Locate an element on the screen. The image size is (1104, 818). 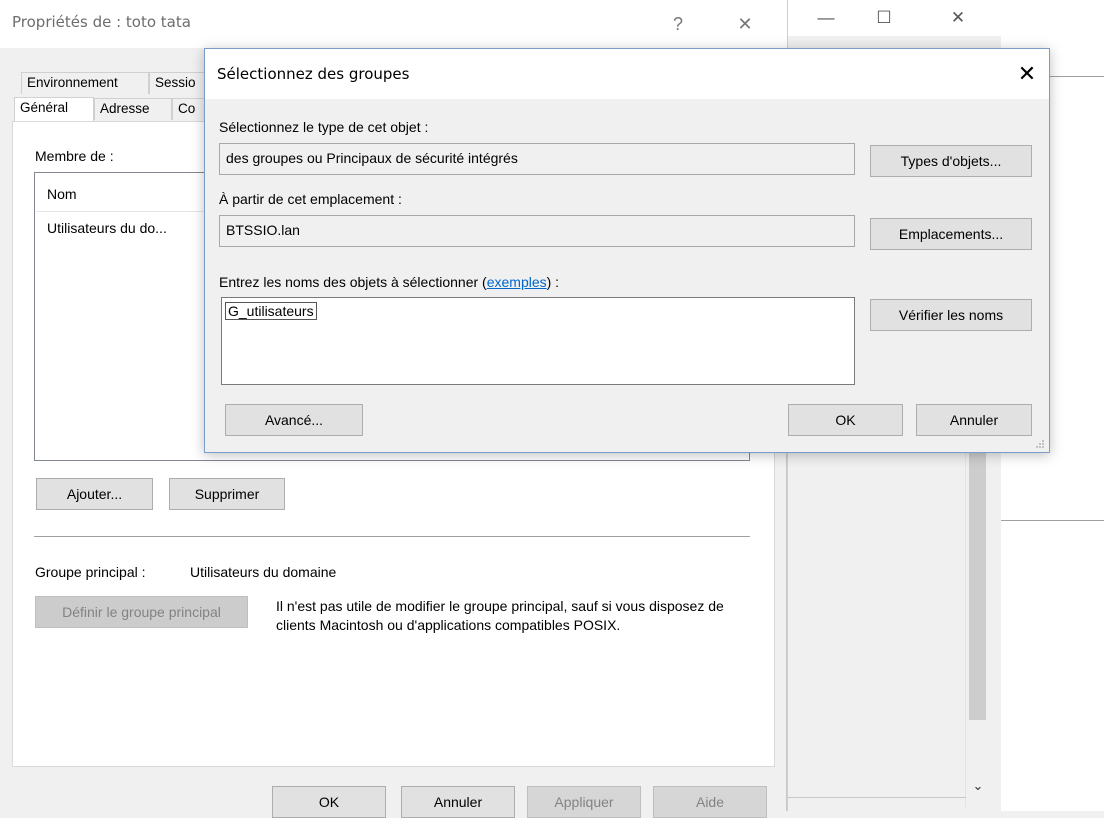
properties-titlebar: Propriétés de : toto tata ? ✕ is located at coordinates (393, 24).